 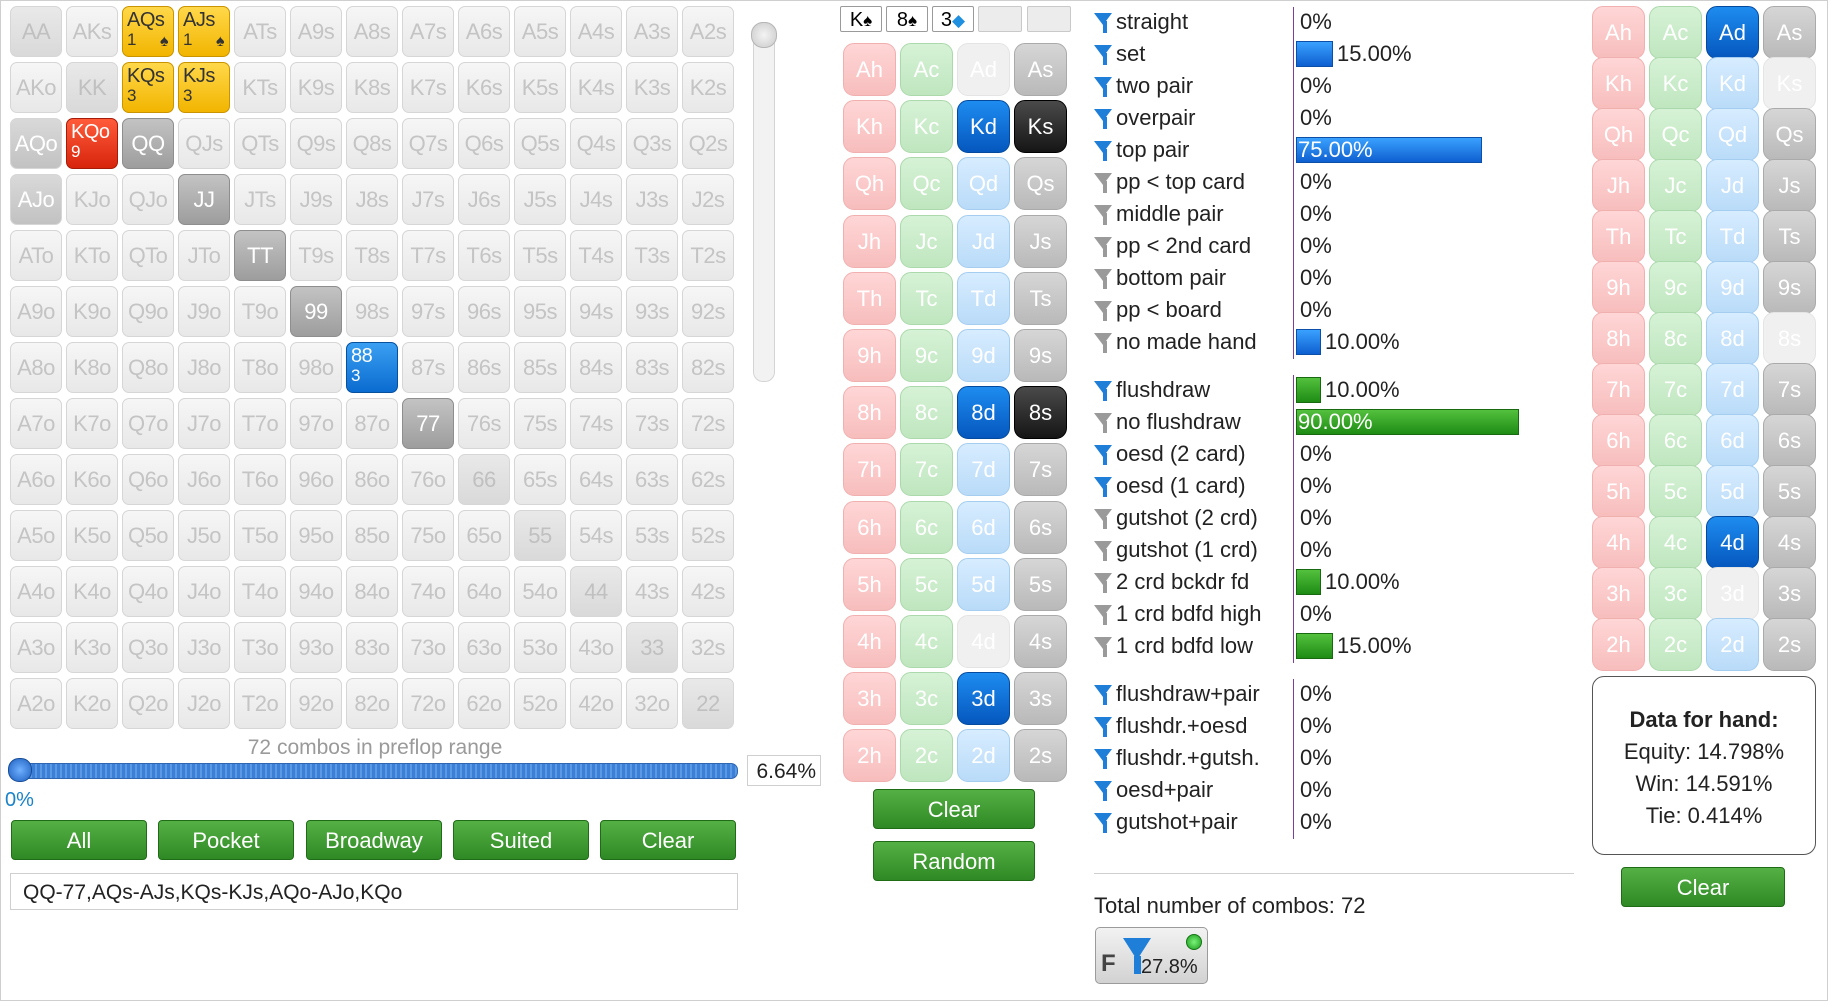 What do you see at coordinates (92, 367) in the screenshot?
I see `range-cell: K8o` at bounding box center [92, 367].